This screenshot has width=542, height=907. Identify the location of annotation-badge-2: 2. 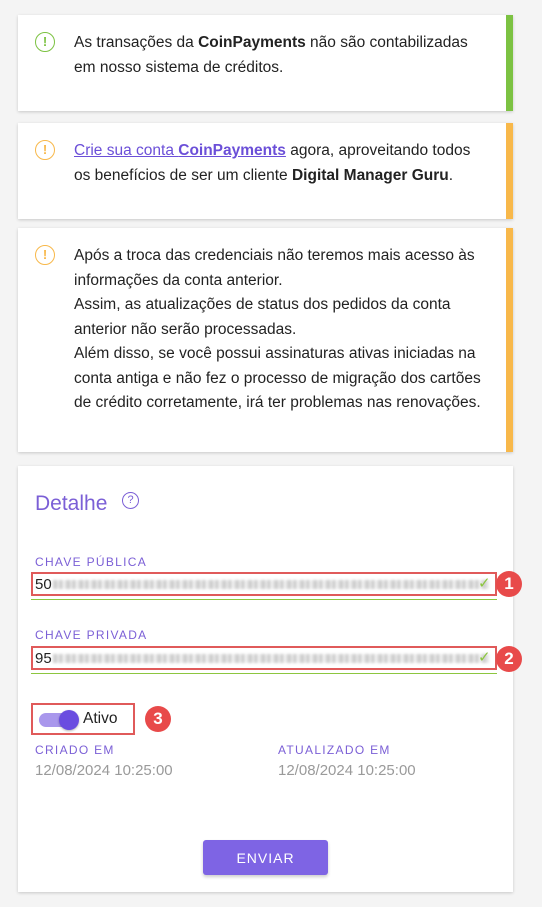
(509, 659).